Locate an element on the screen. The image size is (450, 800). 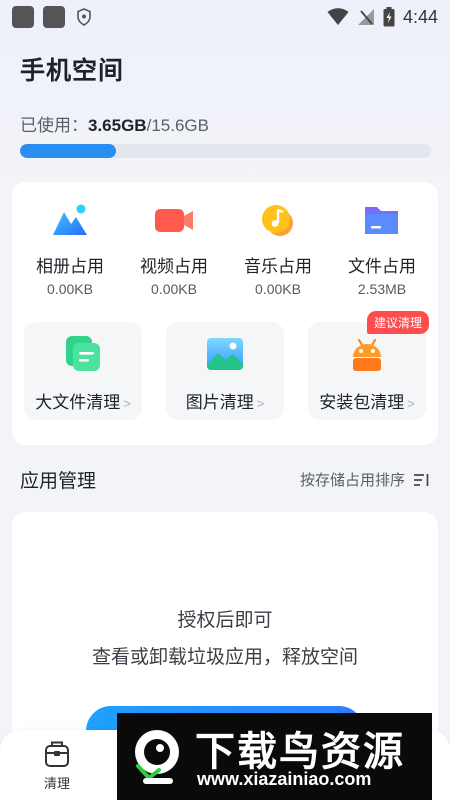
video-icon is located at coordinates (174, 220).